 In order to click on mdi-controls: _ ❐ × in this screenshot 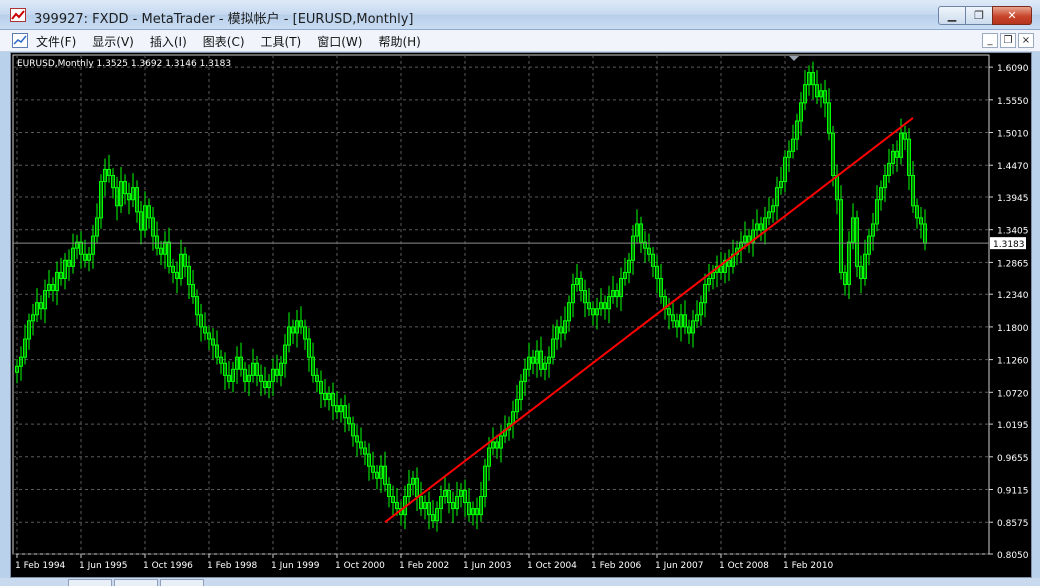, I will do `click(1007, 40)`.